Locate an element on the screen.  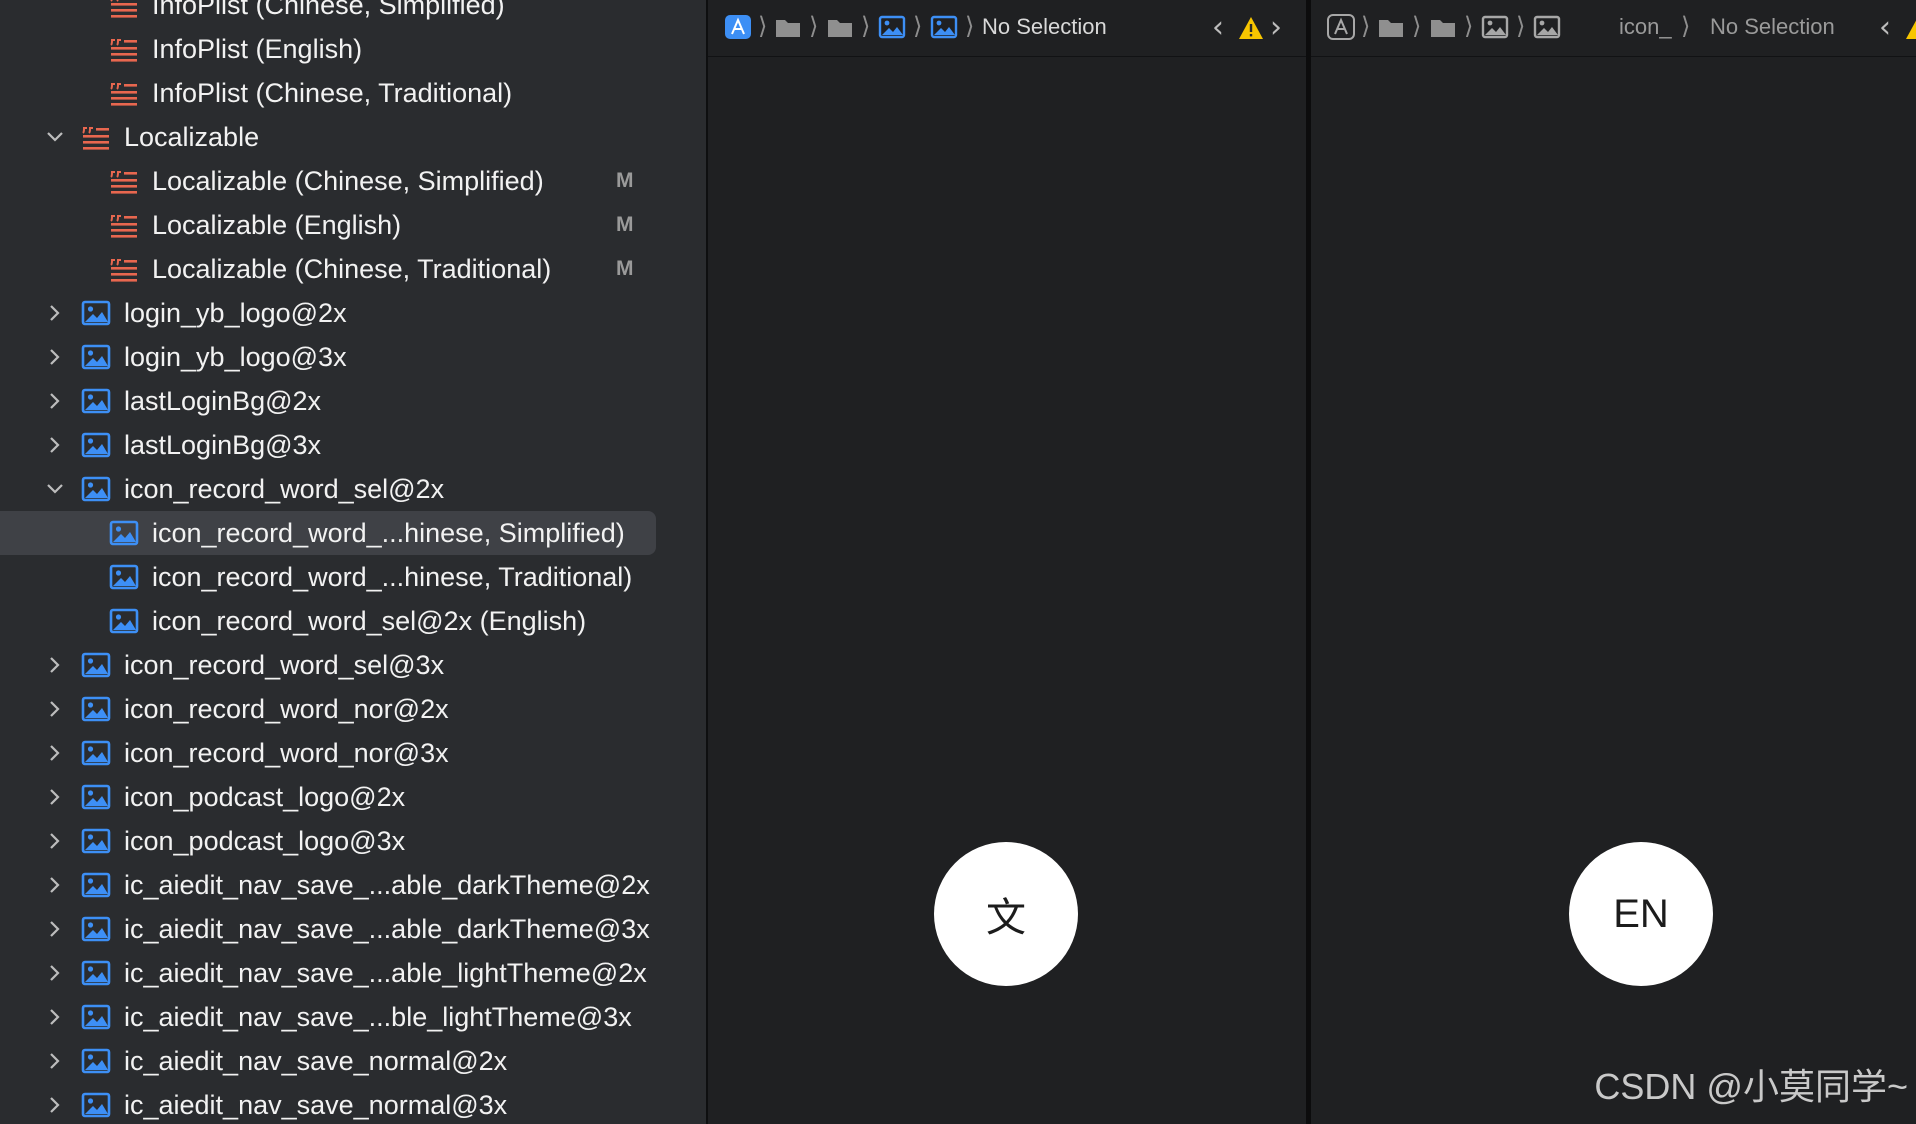
language-switch-button-english: EN is located at coordinates (1641, 914).